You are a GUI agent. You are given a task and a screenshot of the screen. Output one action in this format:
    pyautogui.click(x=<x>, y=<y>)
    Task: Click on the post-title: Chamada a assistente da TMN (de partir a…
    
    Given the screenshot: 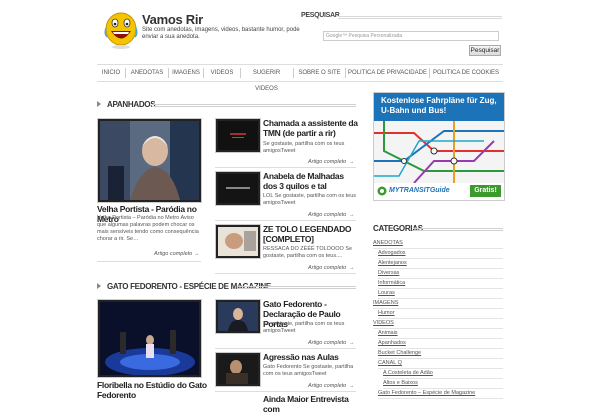 What is the action you would take?
    pyautogui.click(x=311, y=128)
    